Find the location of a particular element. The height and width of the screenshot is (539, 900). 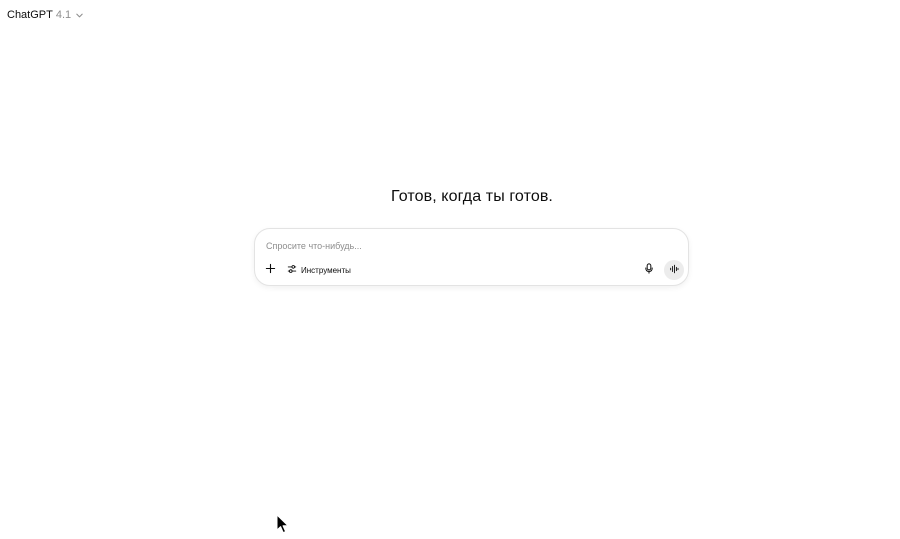

composer-toolbar: Инструменты is located at coordinates (472, 270).